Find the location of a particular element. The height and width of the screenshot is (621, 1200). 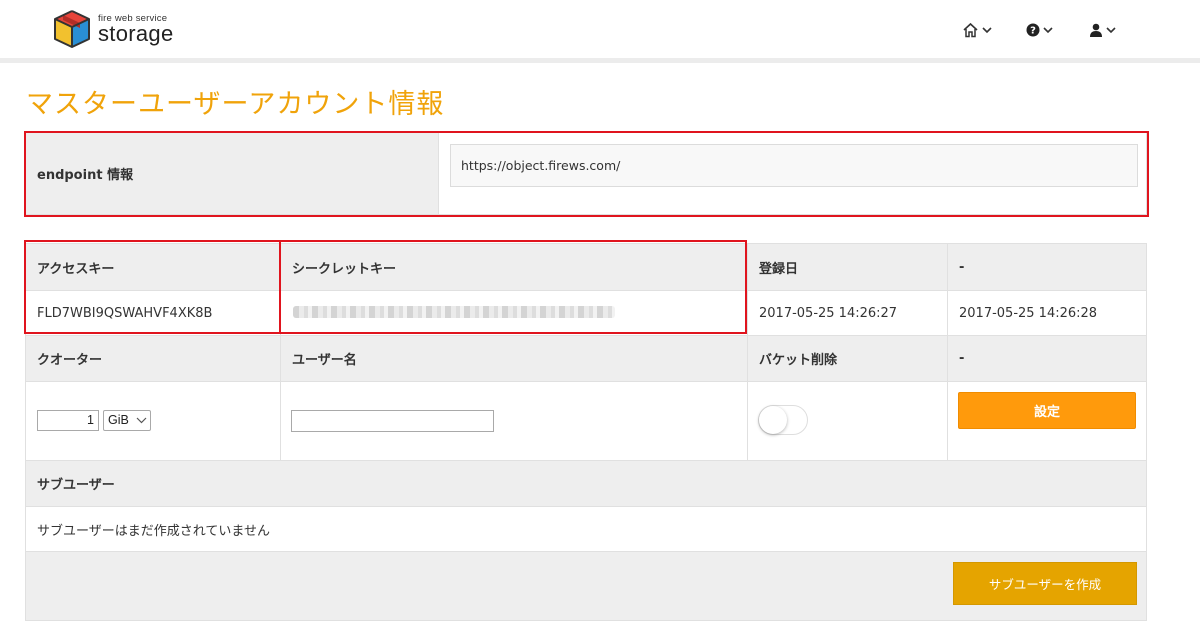

logo-name: storage is located at coordinates (136, 33).